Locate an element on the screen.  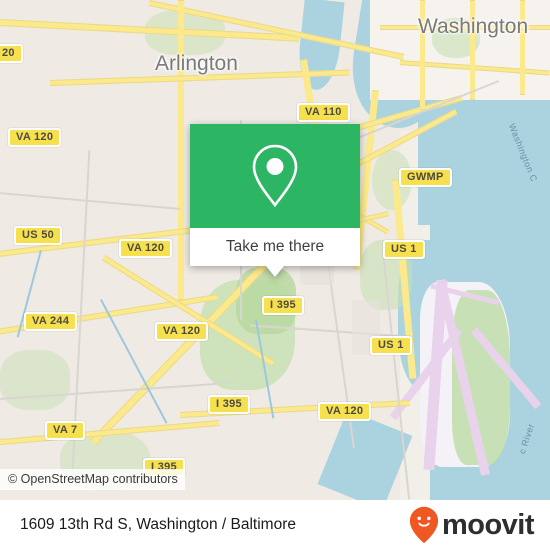
shield-us-1-south: US 1 is located at coordinates (391, 345).